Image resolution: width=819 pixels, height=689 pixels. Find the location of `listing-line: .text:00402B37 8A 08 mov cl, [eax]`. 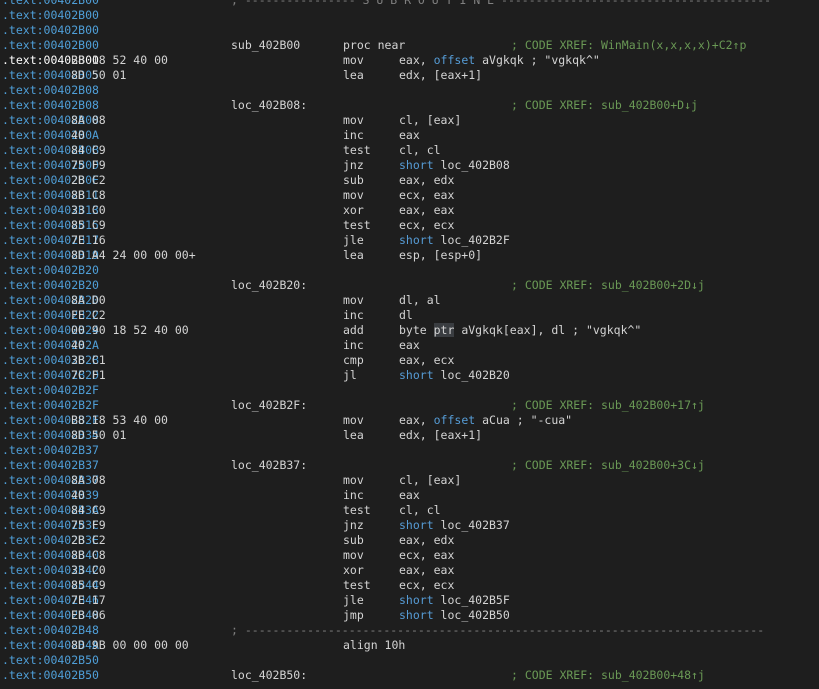

listing-line: .text:00402B37 8A 08 mov cl, [eax] is located at coordinates (409, 480).